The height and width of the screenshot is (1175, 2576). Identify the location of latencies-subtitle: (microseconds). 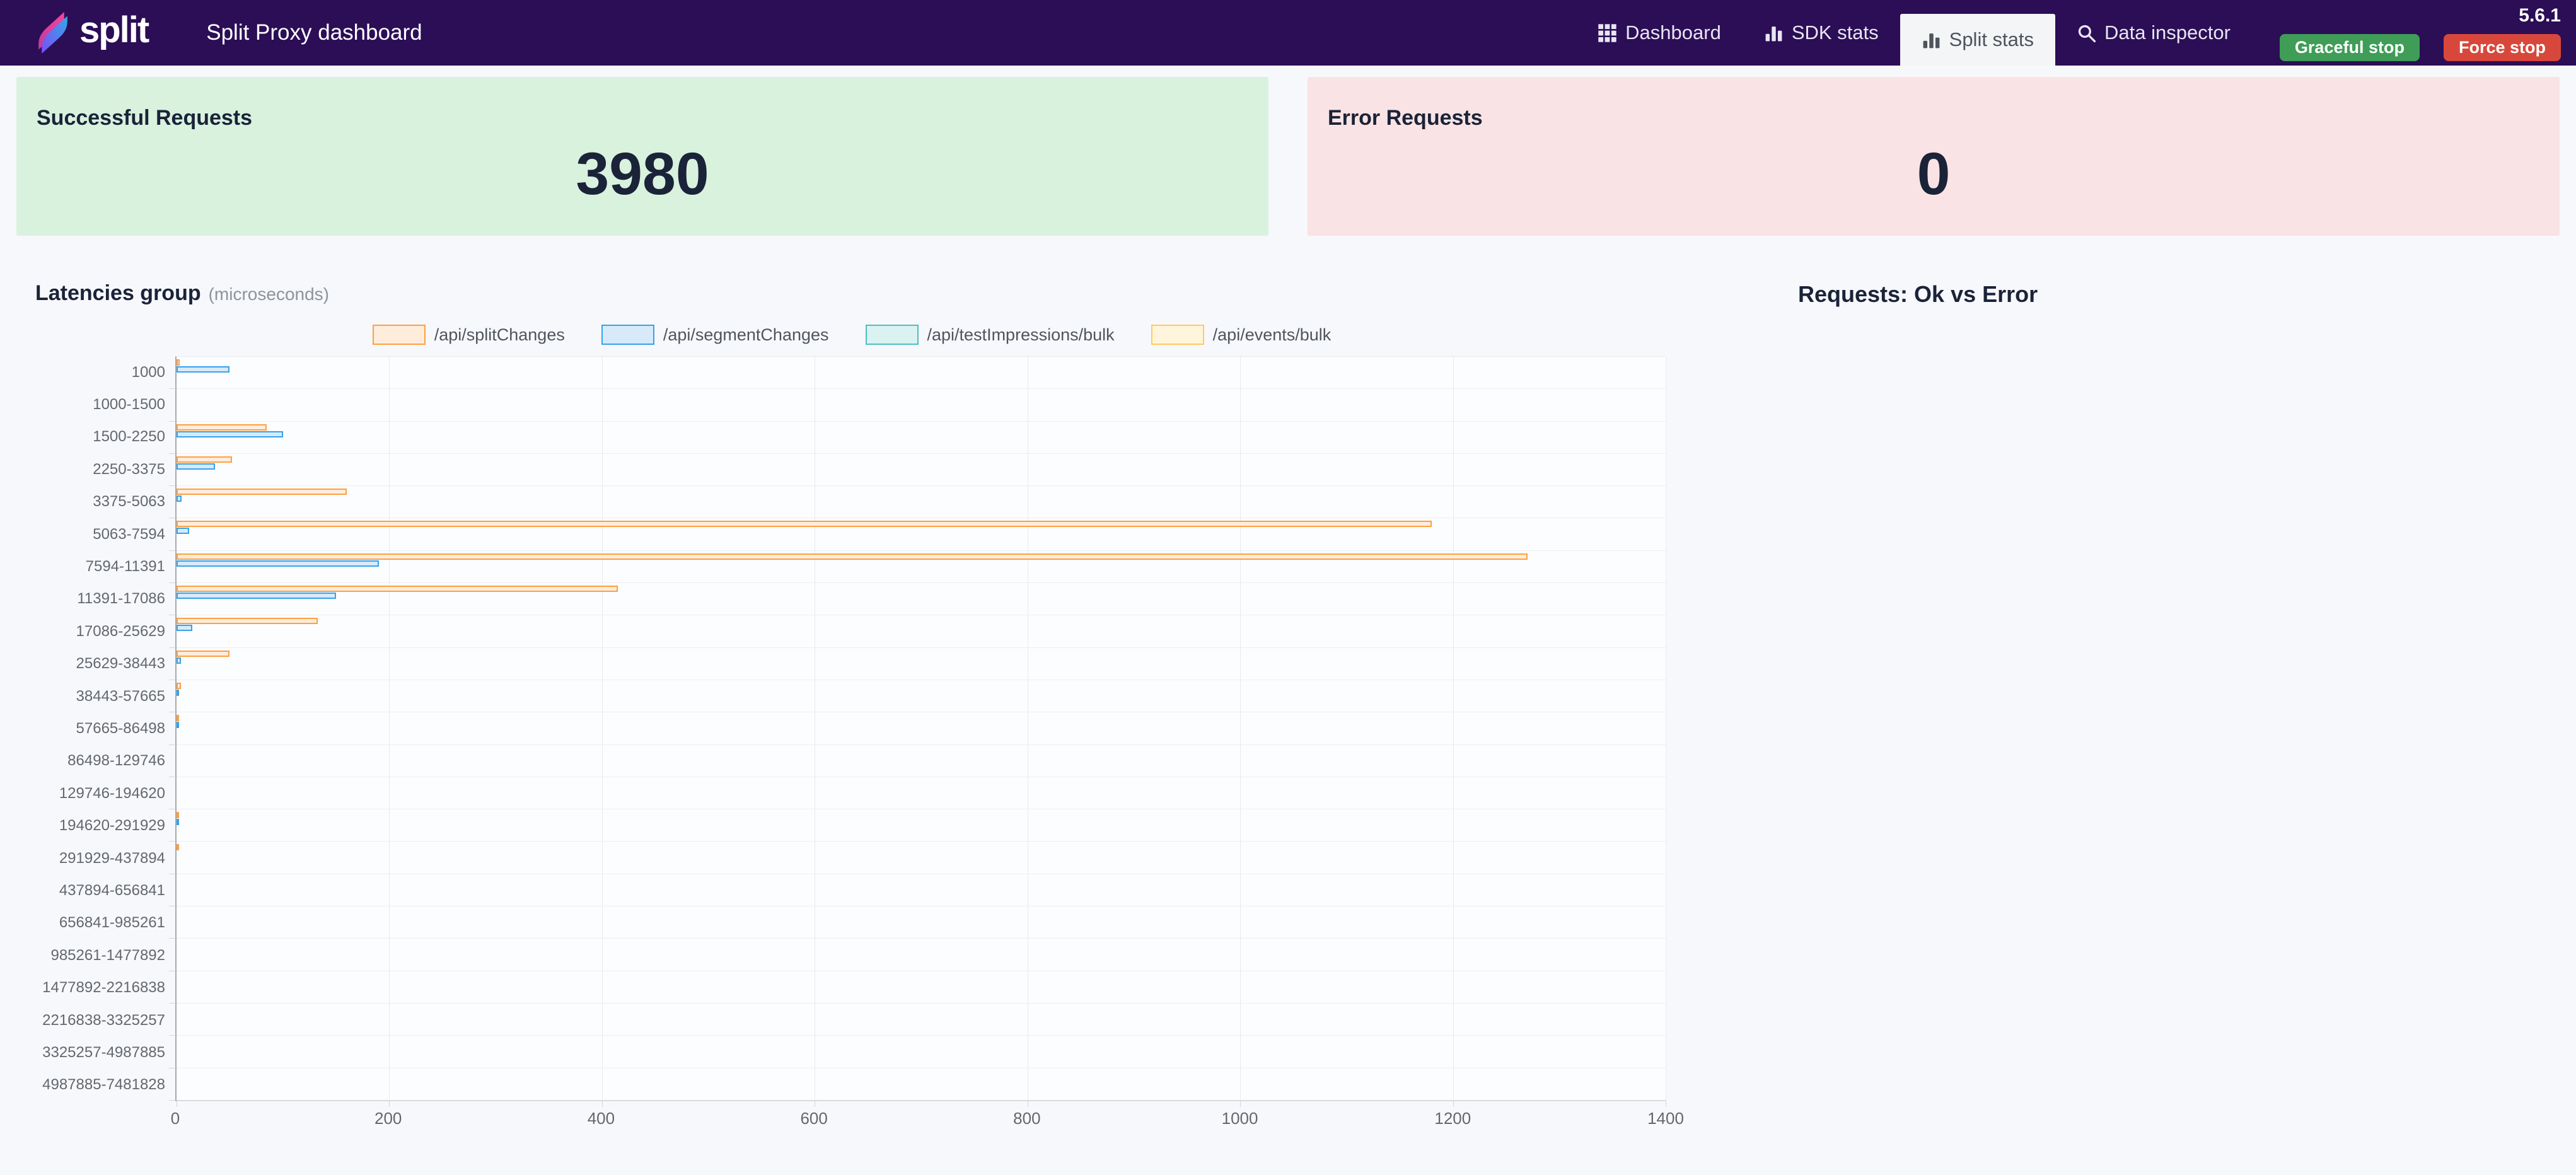
(268, 294).